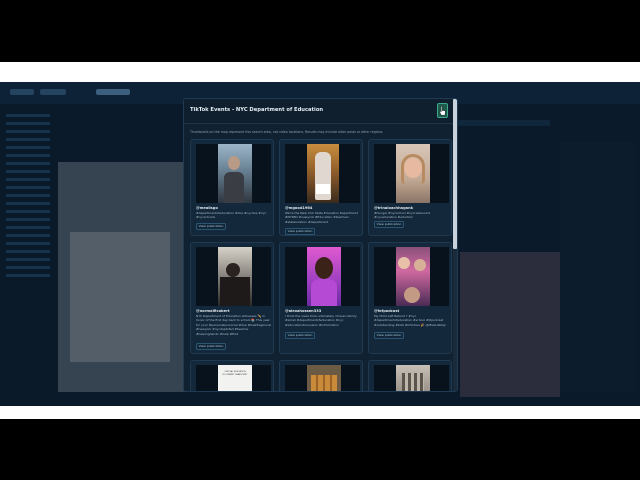 The image size is (640, 480). I want to click on background-right-panel, so click(598, 267).